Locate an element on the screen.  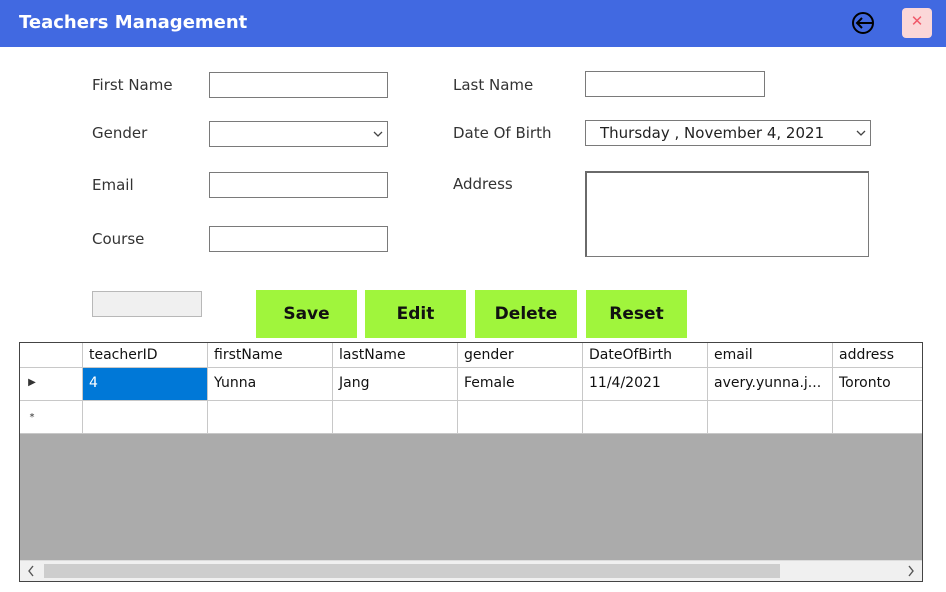
table-cell: 4 is located at coordinates (145, 384).